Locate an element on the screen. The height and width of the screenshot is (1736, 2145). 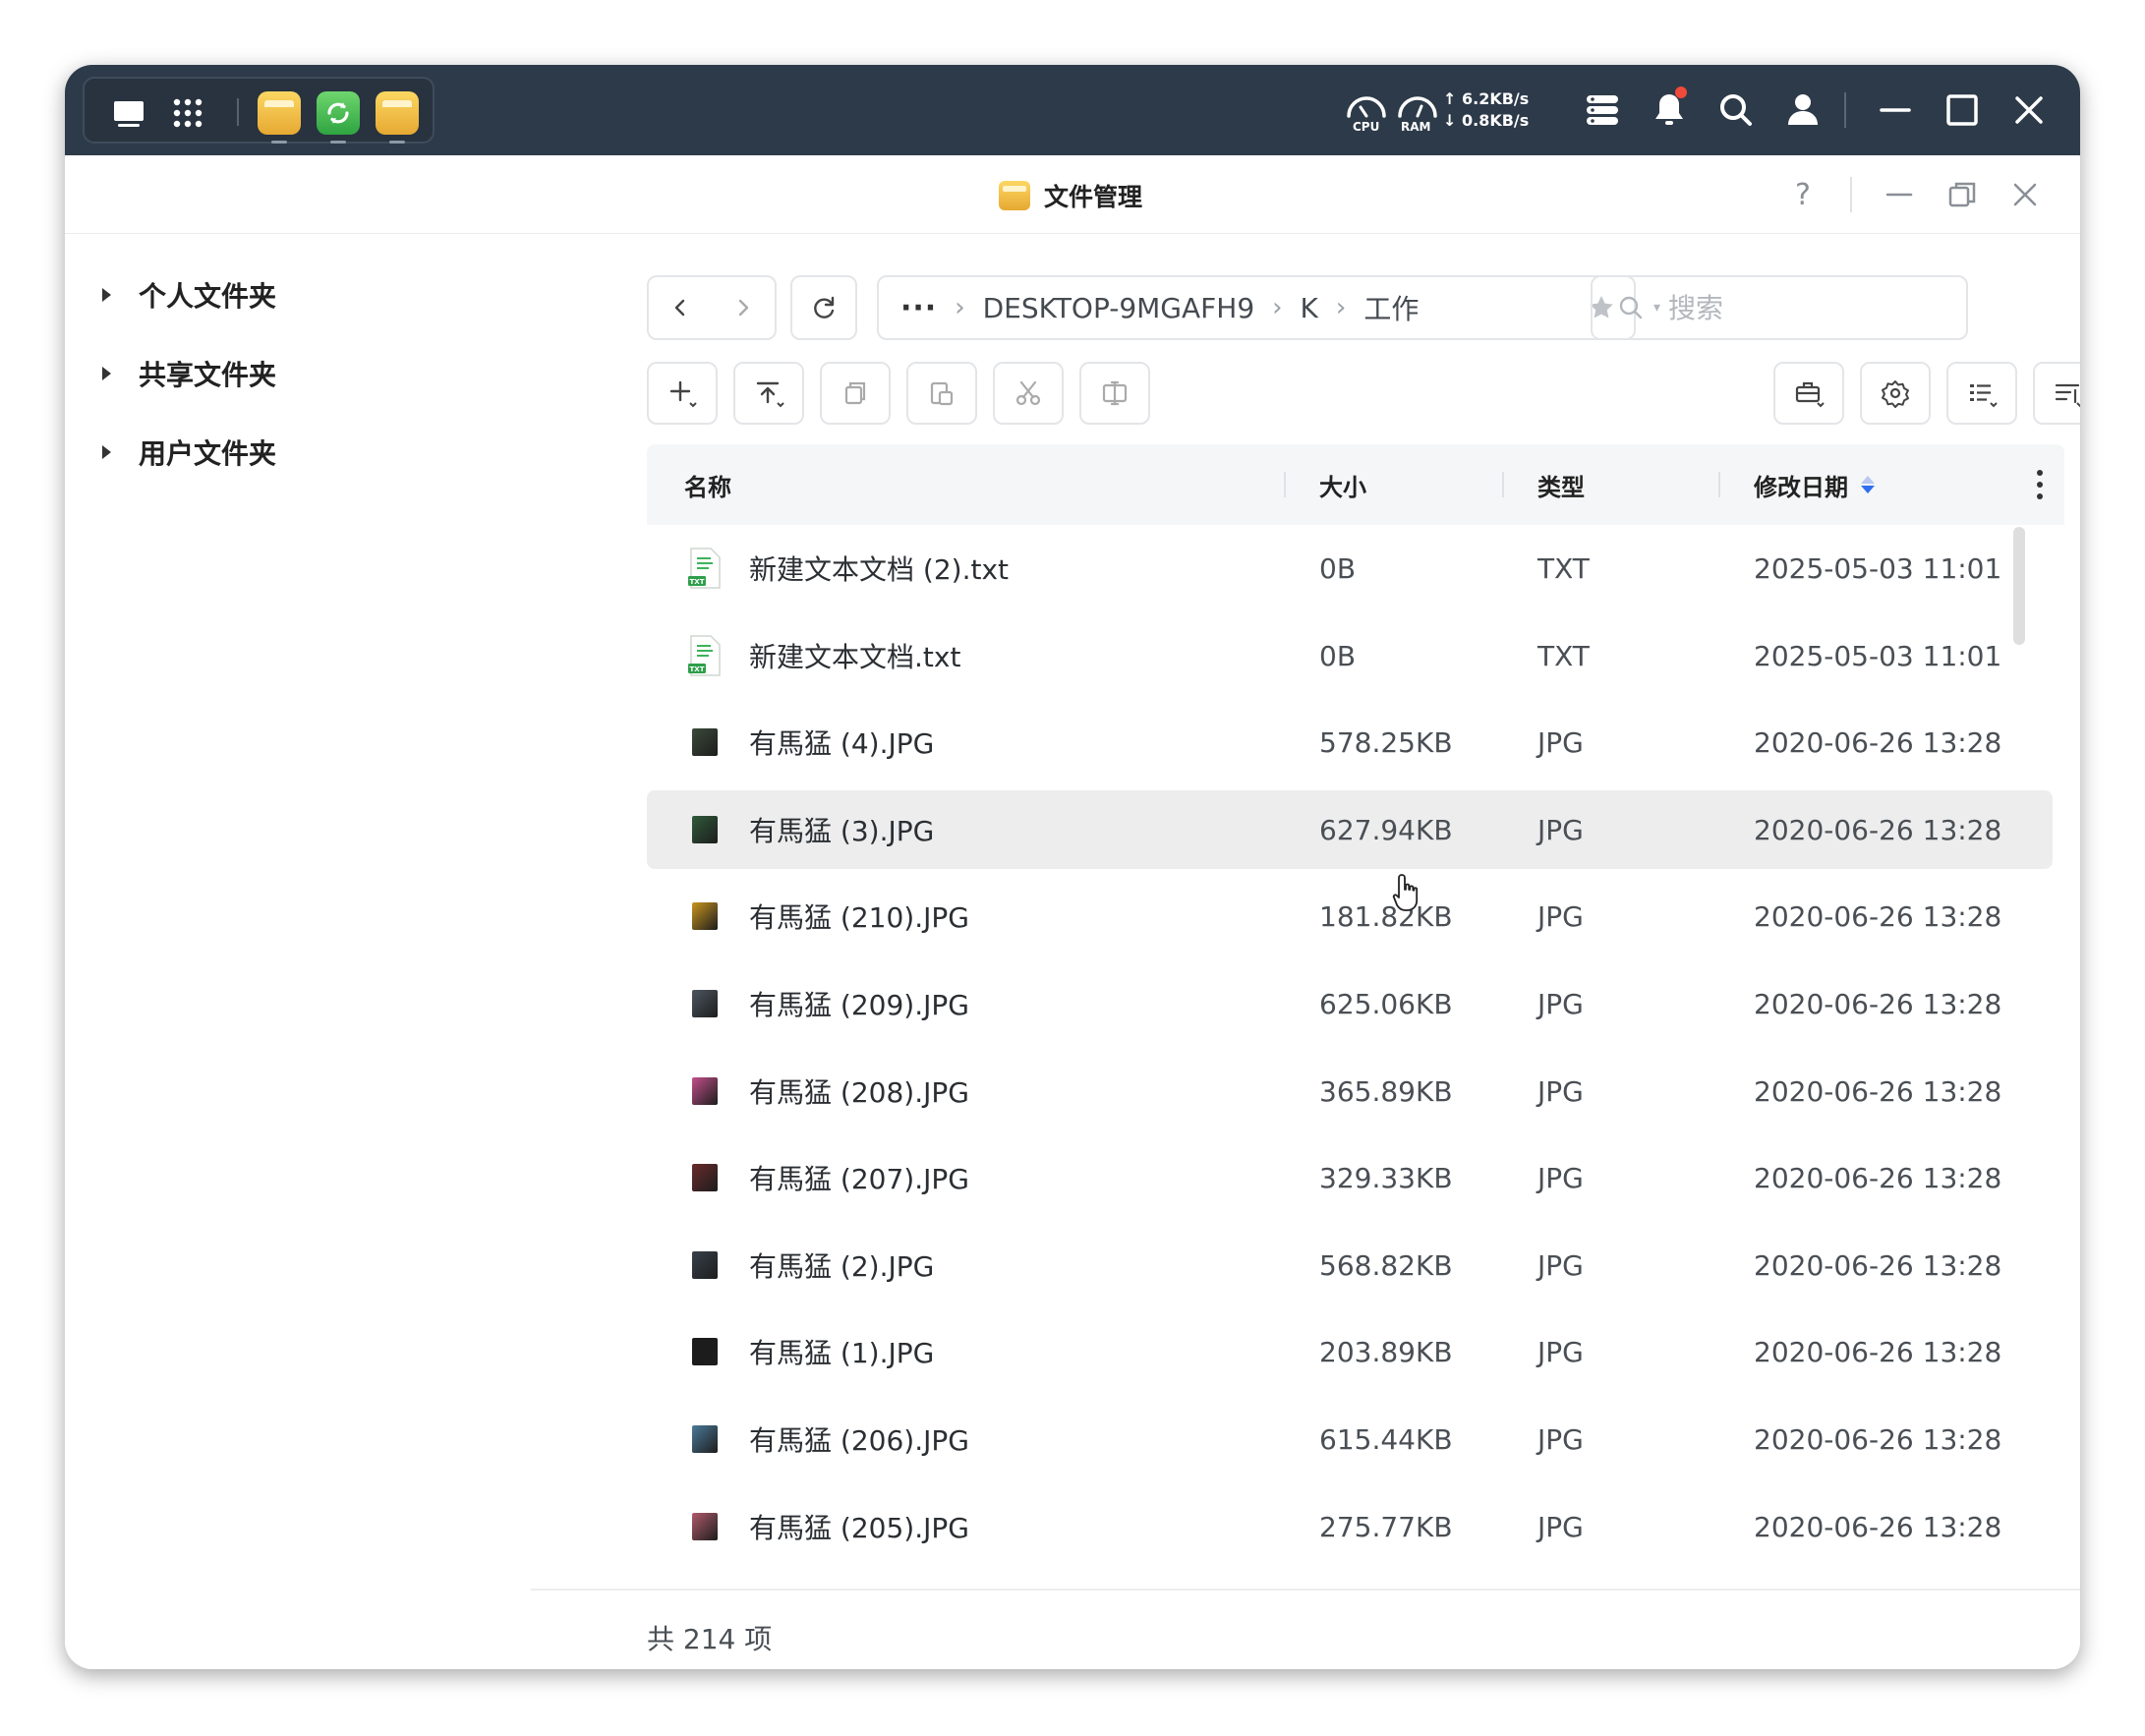
table-row: 有馬猛 (1).JPG 203.89KB JPG 2020-06-26 13:28 is located at coordinates (1350, 1351).